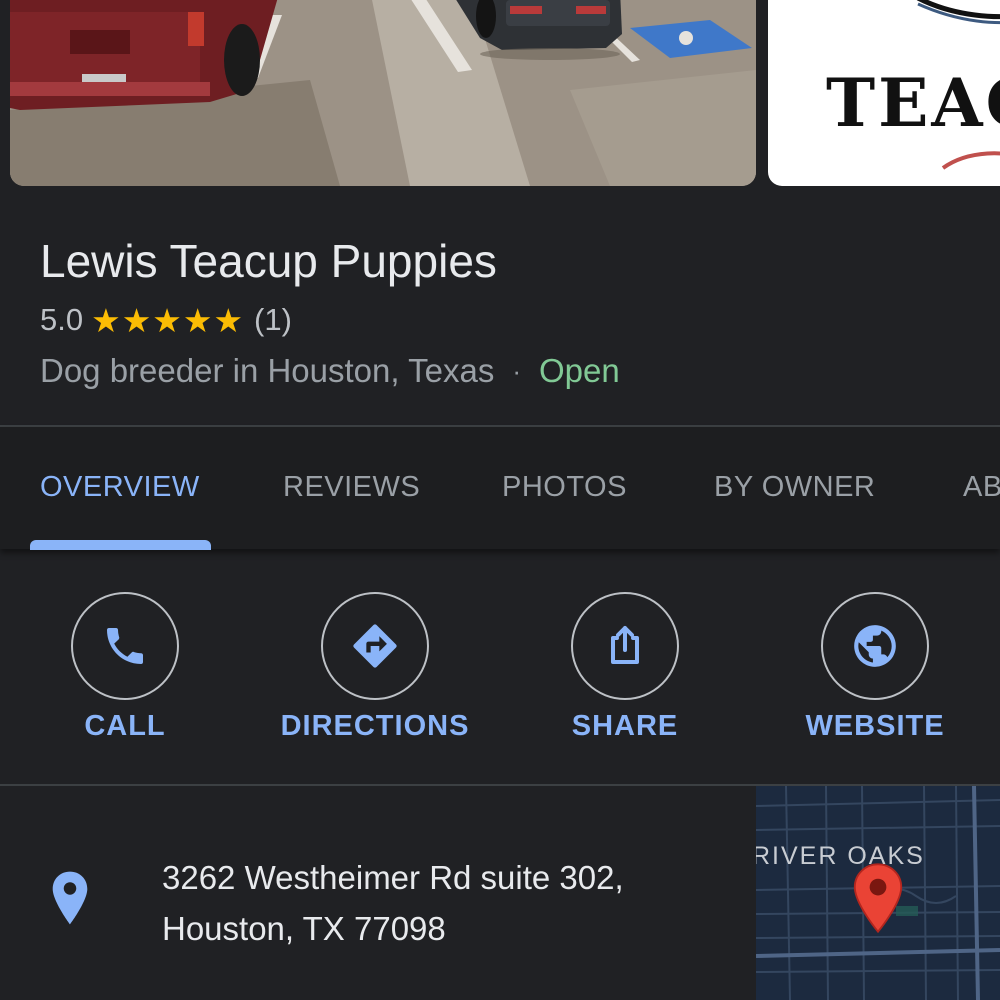  I want to click on star-rating-icon: ★★★★★, so click(168, 320).